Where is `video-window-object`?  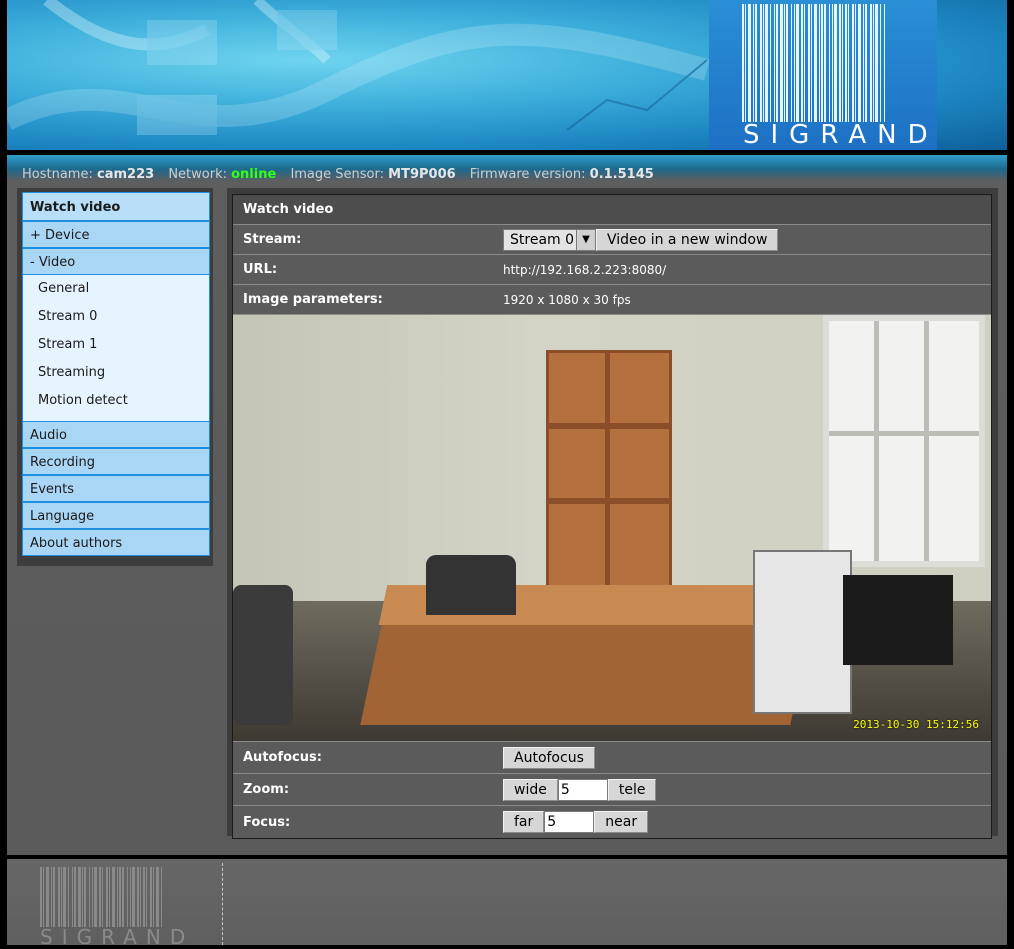 video-window-object is located at coordinates (904, 441).